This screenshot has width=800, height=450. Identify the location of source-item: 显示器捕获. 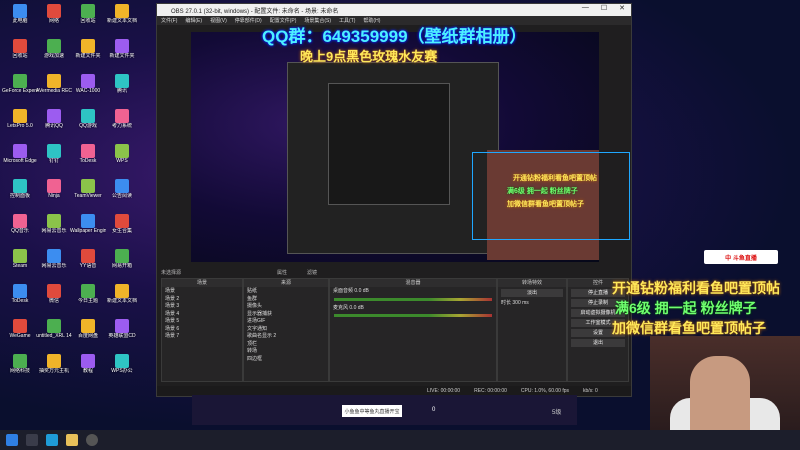
(286, 314).